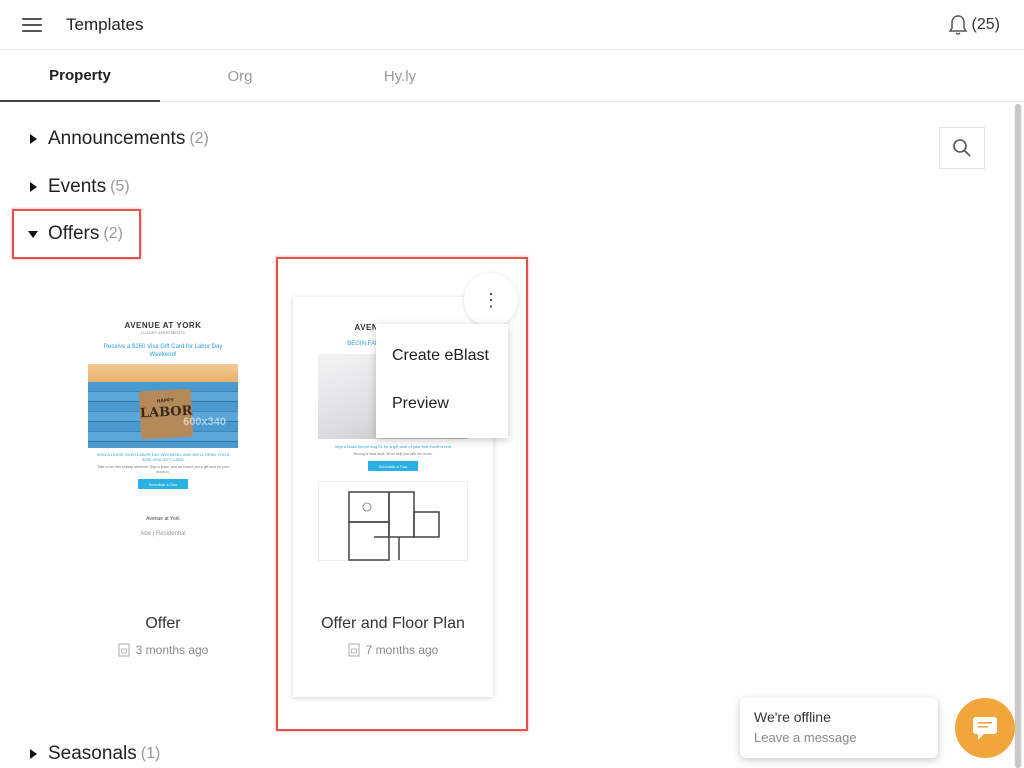 The height and width of the screenshot is (768, 1024). I want to click on chat-launcher-button, so click(985, 728).